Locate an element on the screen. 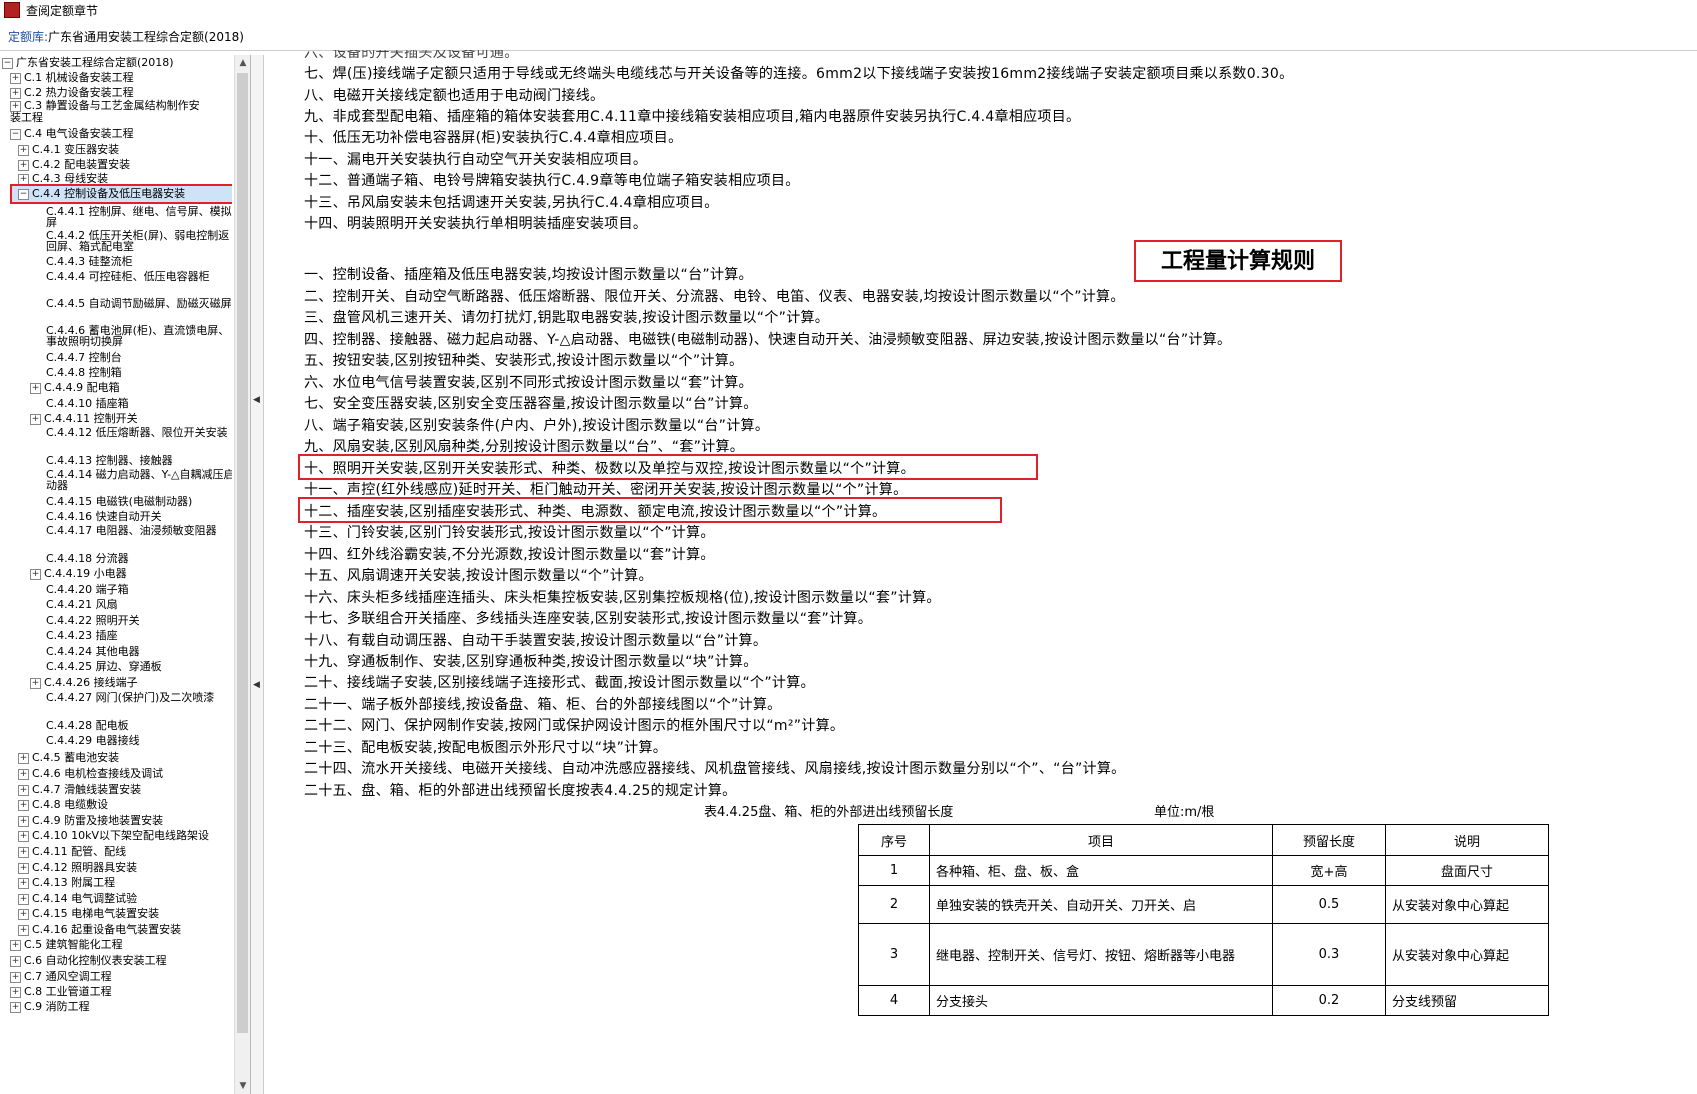  tree-node-c9: + C.9 消防工程 is located at coordinates (50, 1007).